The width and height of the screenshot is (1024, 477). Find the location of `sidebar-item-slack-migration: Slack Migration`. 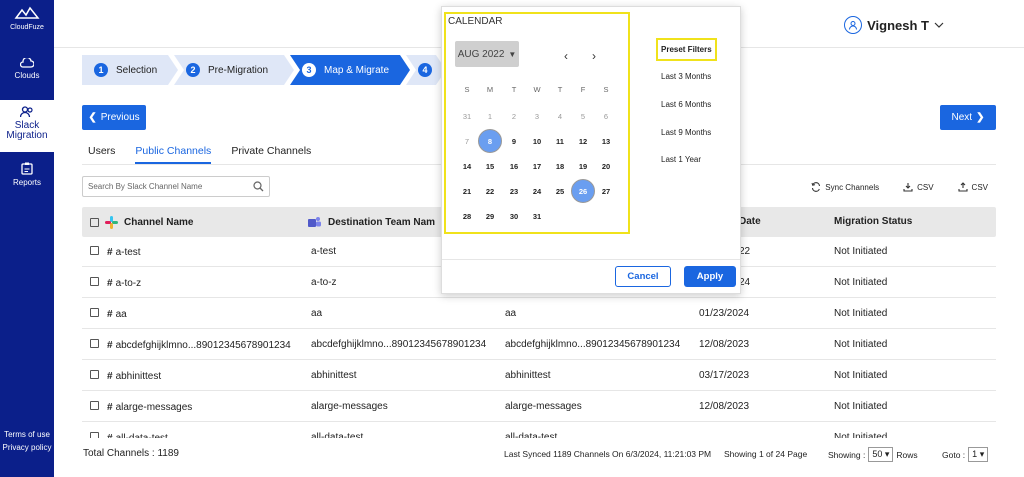

sidebar-item-slack-migration: Slack Migration is located at coordinates (27, 126).